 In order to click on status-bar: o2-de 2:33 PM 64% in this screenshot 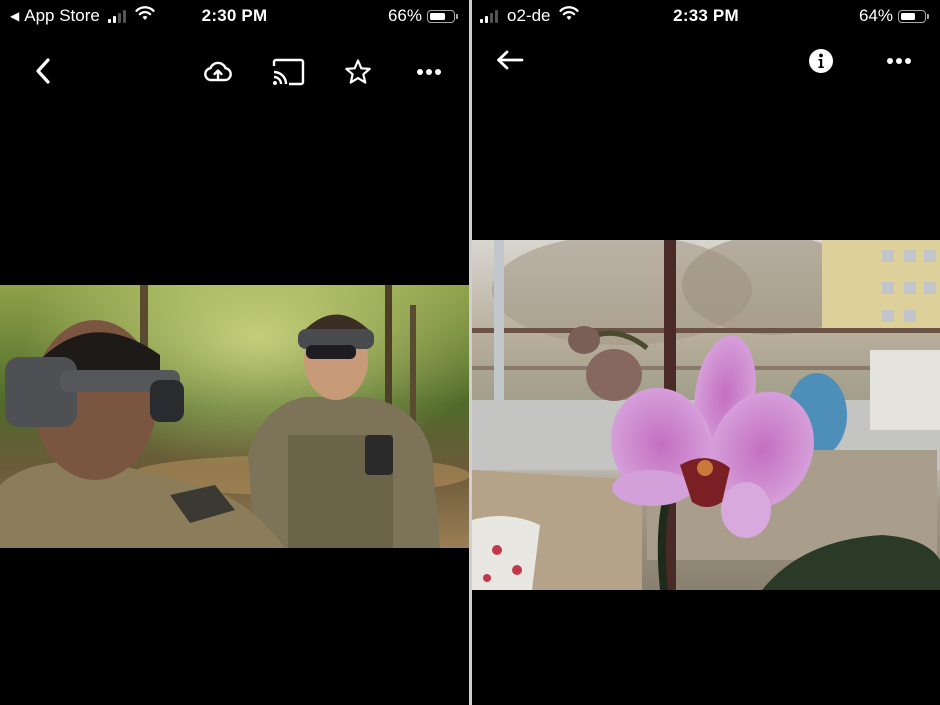, I will do `click(706, 16)`.